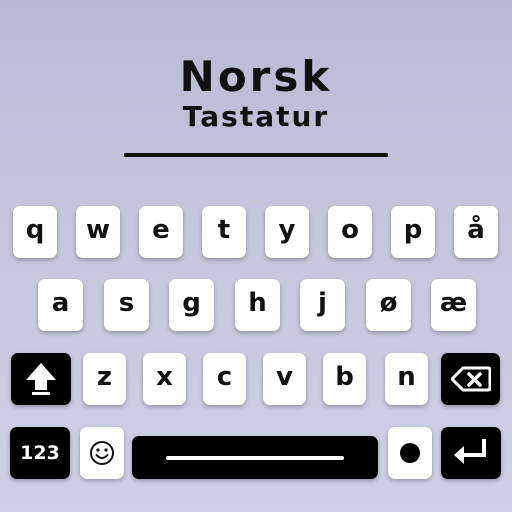 This screenshot has height=512, width=512. I want to click on key-label: a, so click(60, 303).